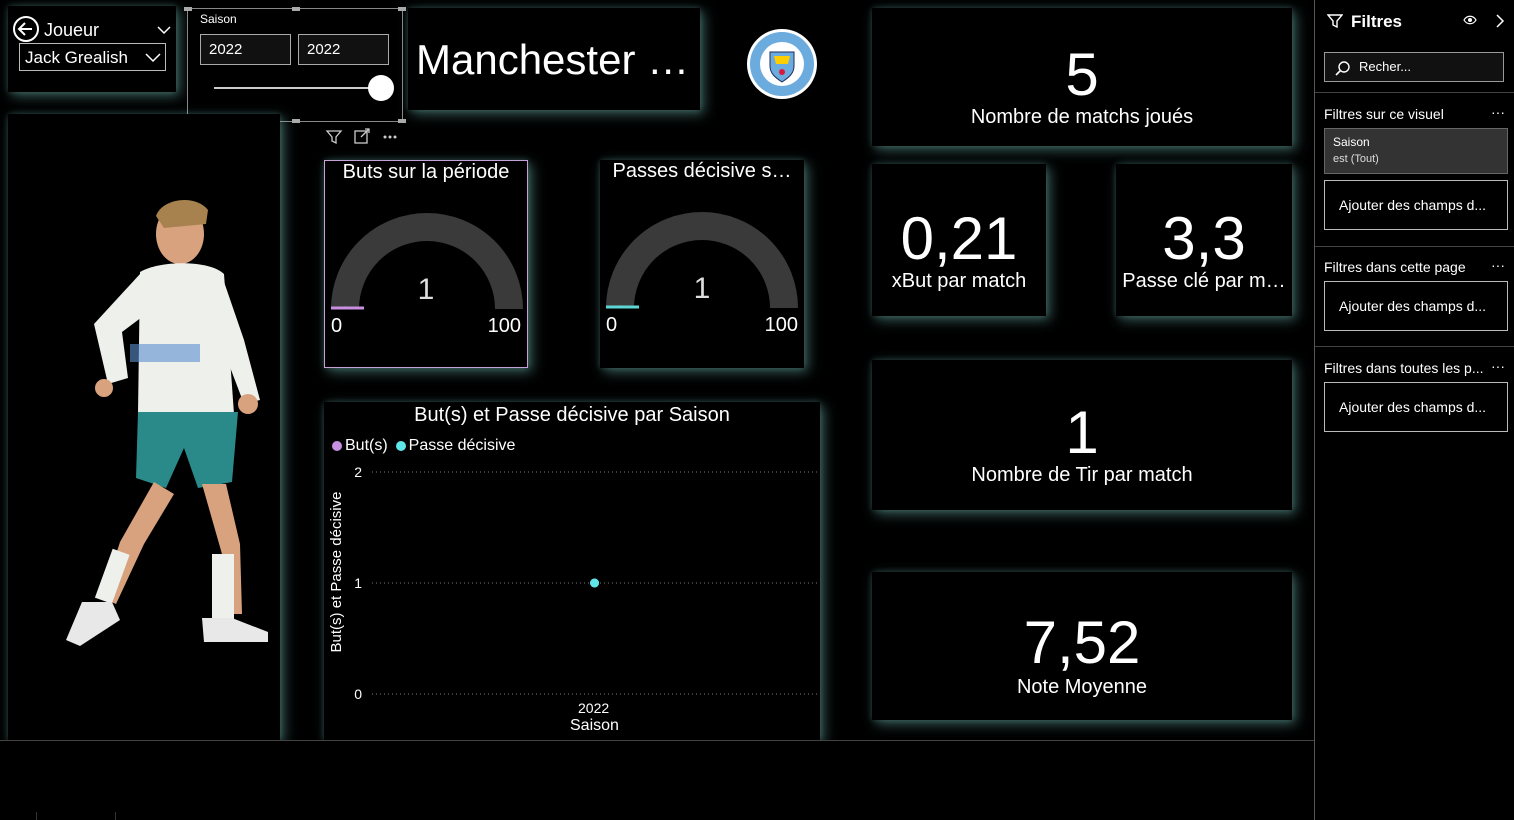  Describe the element at coordinates (337, 326) in the screenshot. I see `gauge-goals-min: 0` at that location.